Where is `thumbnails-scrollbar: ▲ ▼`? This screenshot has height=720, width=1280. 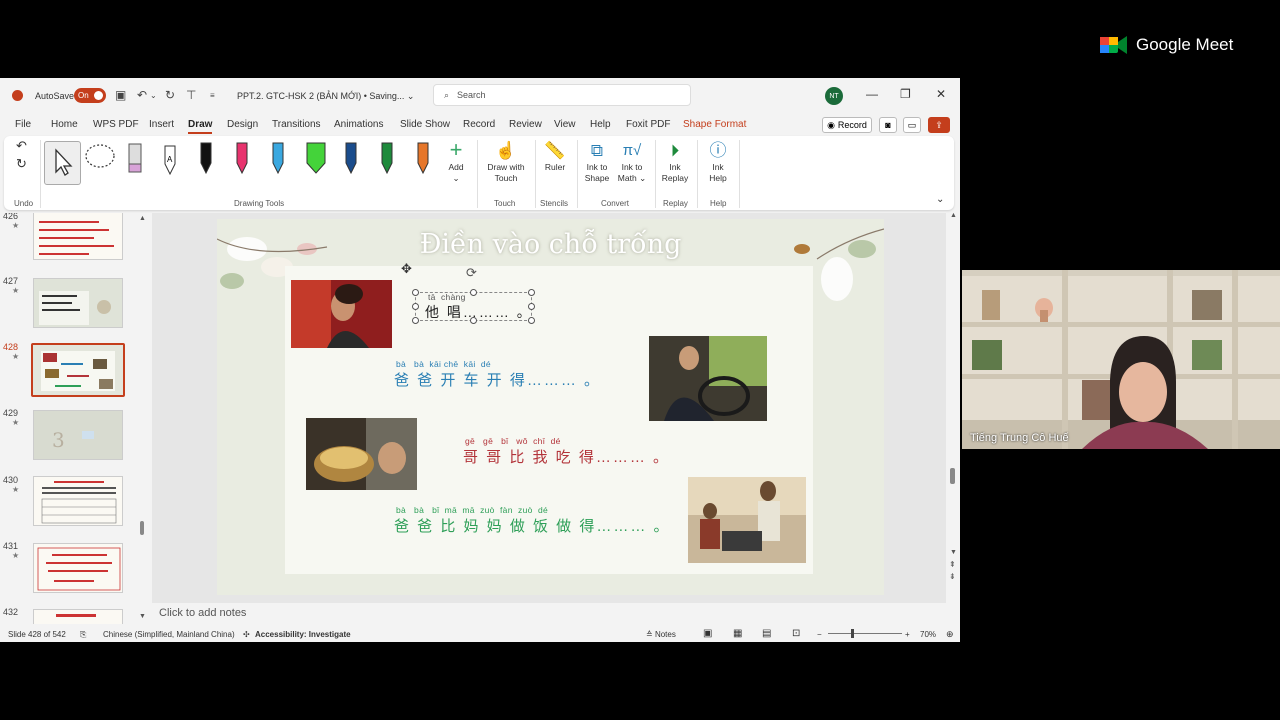
thumbnails-scrollbar: ▲ ▼ is located at coordinates (142, 418).